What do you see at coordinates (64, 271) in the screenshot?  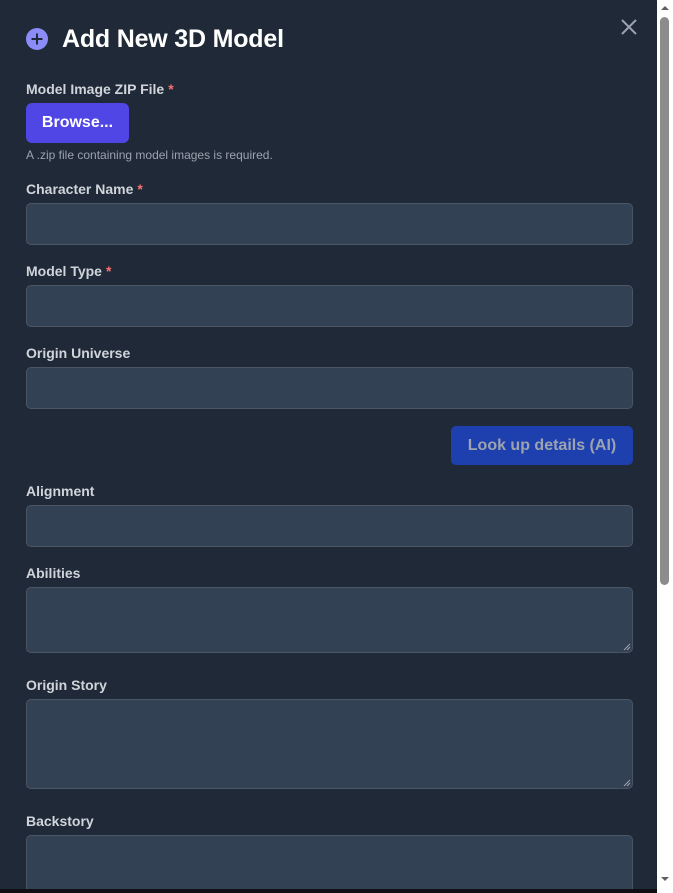 I see `model-type-label-text: Model Type` at bounding box center [64, 271].